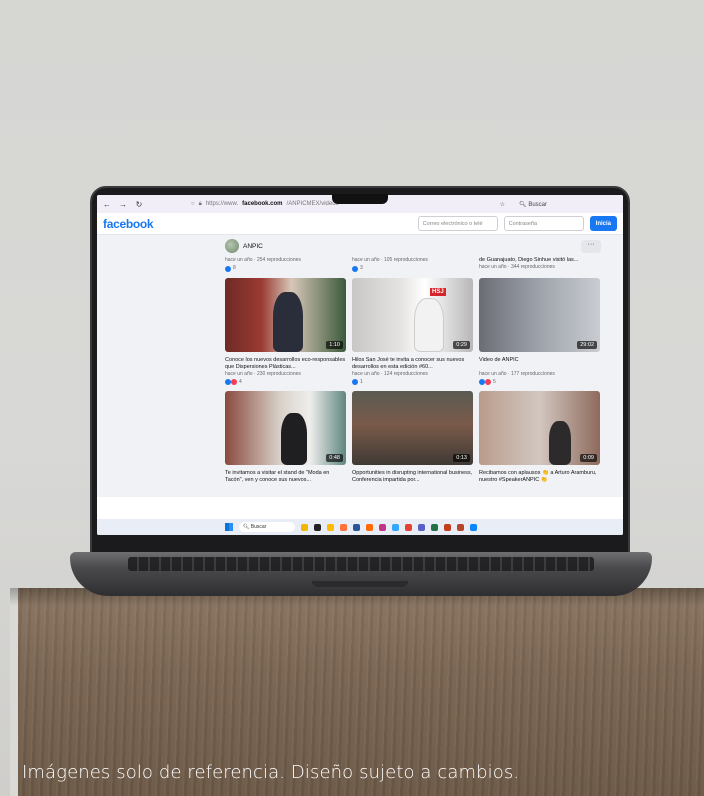 The image size is (704, 796). I want to click on reaction-count: 1, so click(361, 382).